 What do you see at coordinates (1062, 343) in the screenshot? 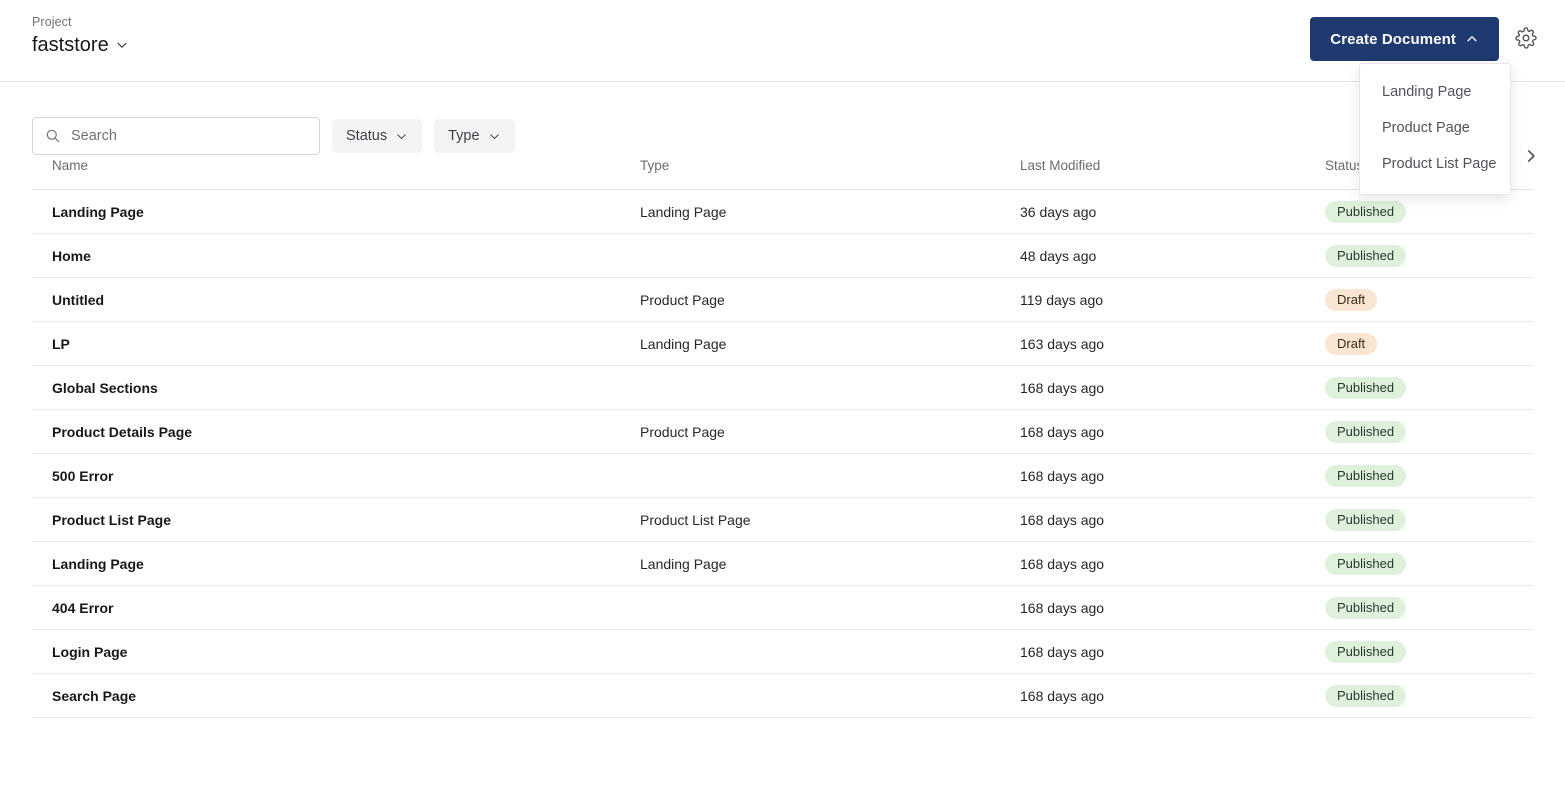
I see `cell-last-modified: 163 days ago` at bounding box center [1062, 343].